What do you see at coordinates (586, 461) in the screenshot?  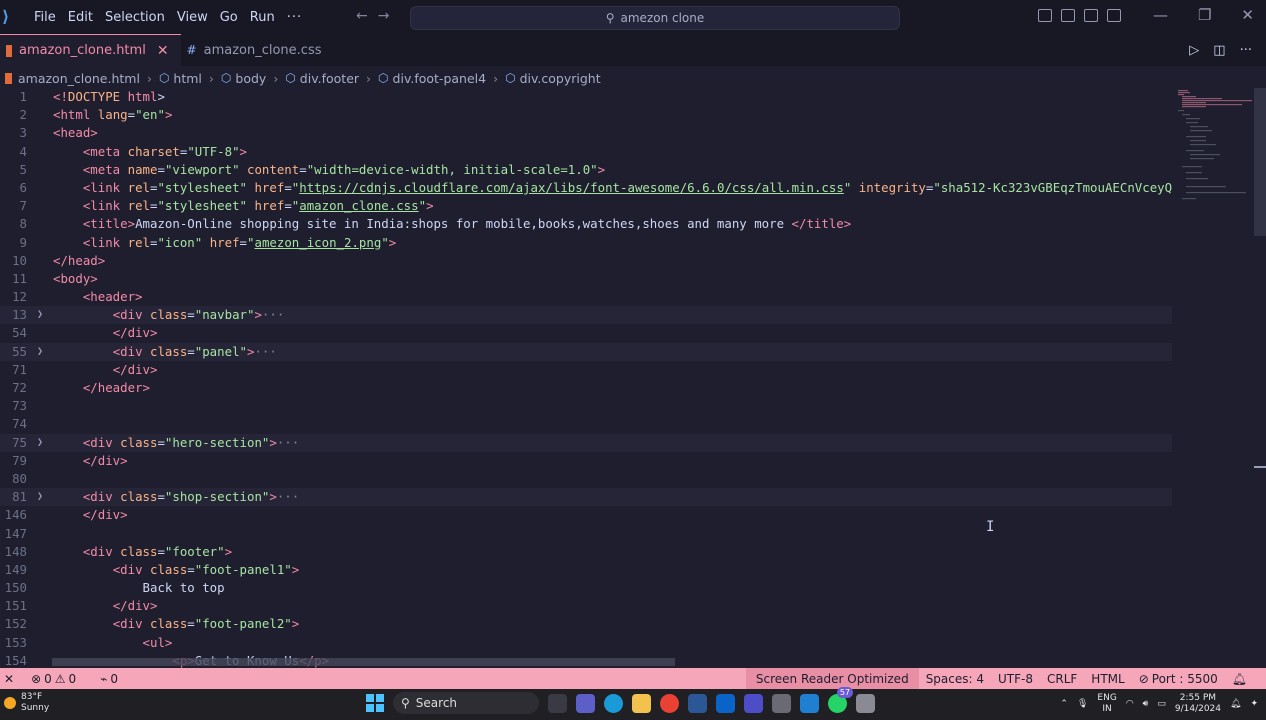 I see `code-line: 79 </div>` at bounding box center [586, 461].